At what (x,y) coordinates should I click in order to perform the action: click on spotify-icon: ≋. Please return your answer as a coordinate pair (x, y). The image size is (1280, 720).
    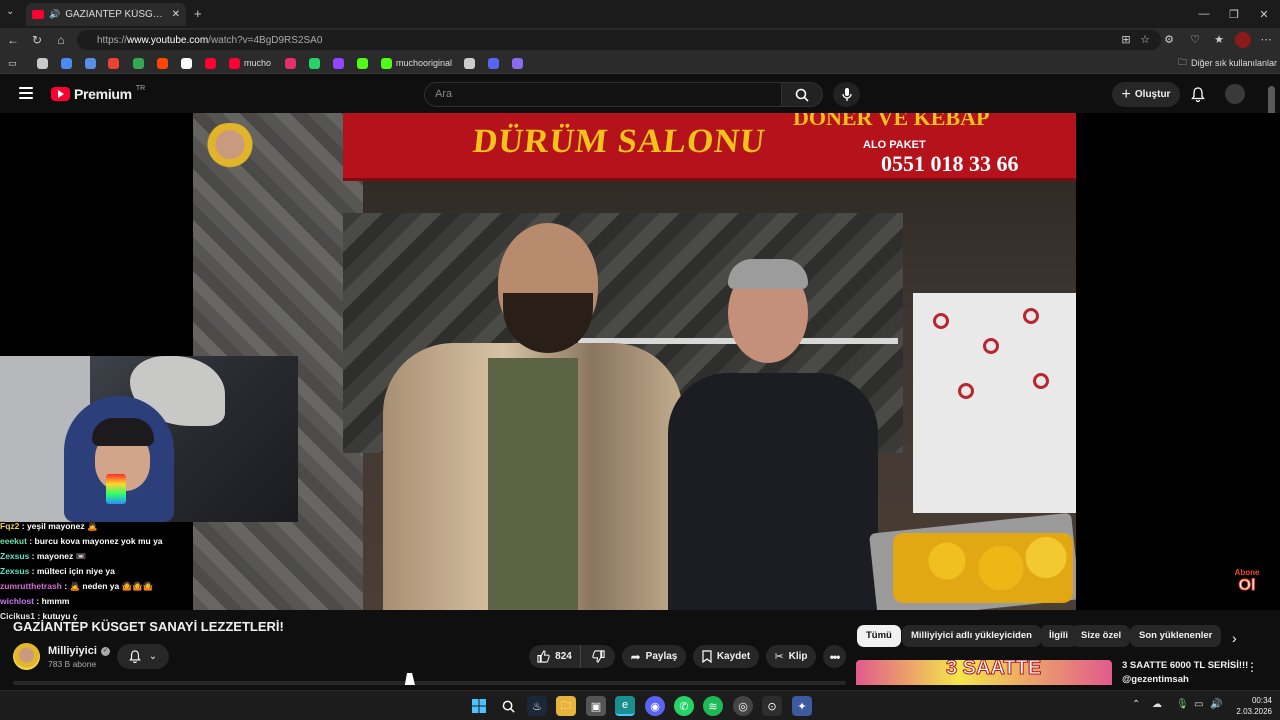
    Looking at the image, I should click on (713, 706).